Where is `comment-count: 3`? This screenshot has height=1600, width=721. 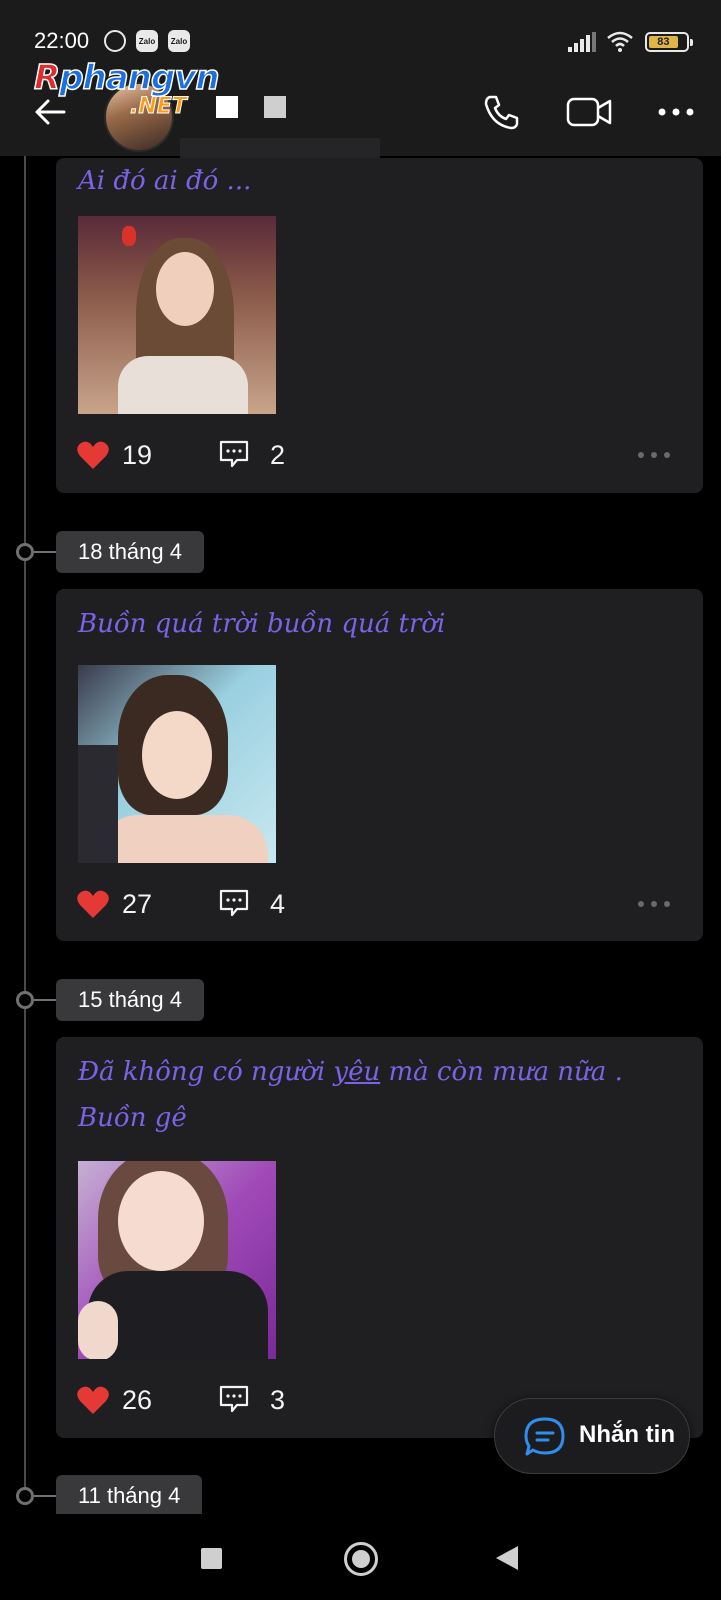 comment-count: 3 is located at coordinates (278, 1400).